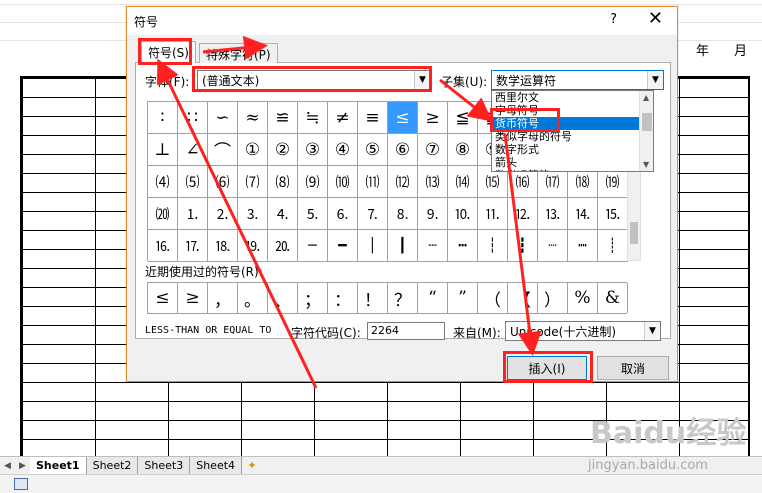 Image resolution: width=762 pixels, height=493 pixels. I want to click on symbol-cell: ┃, so click(403, 246).